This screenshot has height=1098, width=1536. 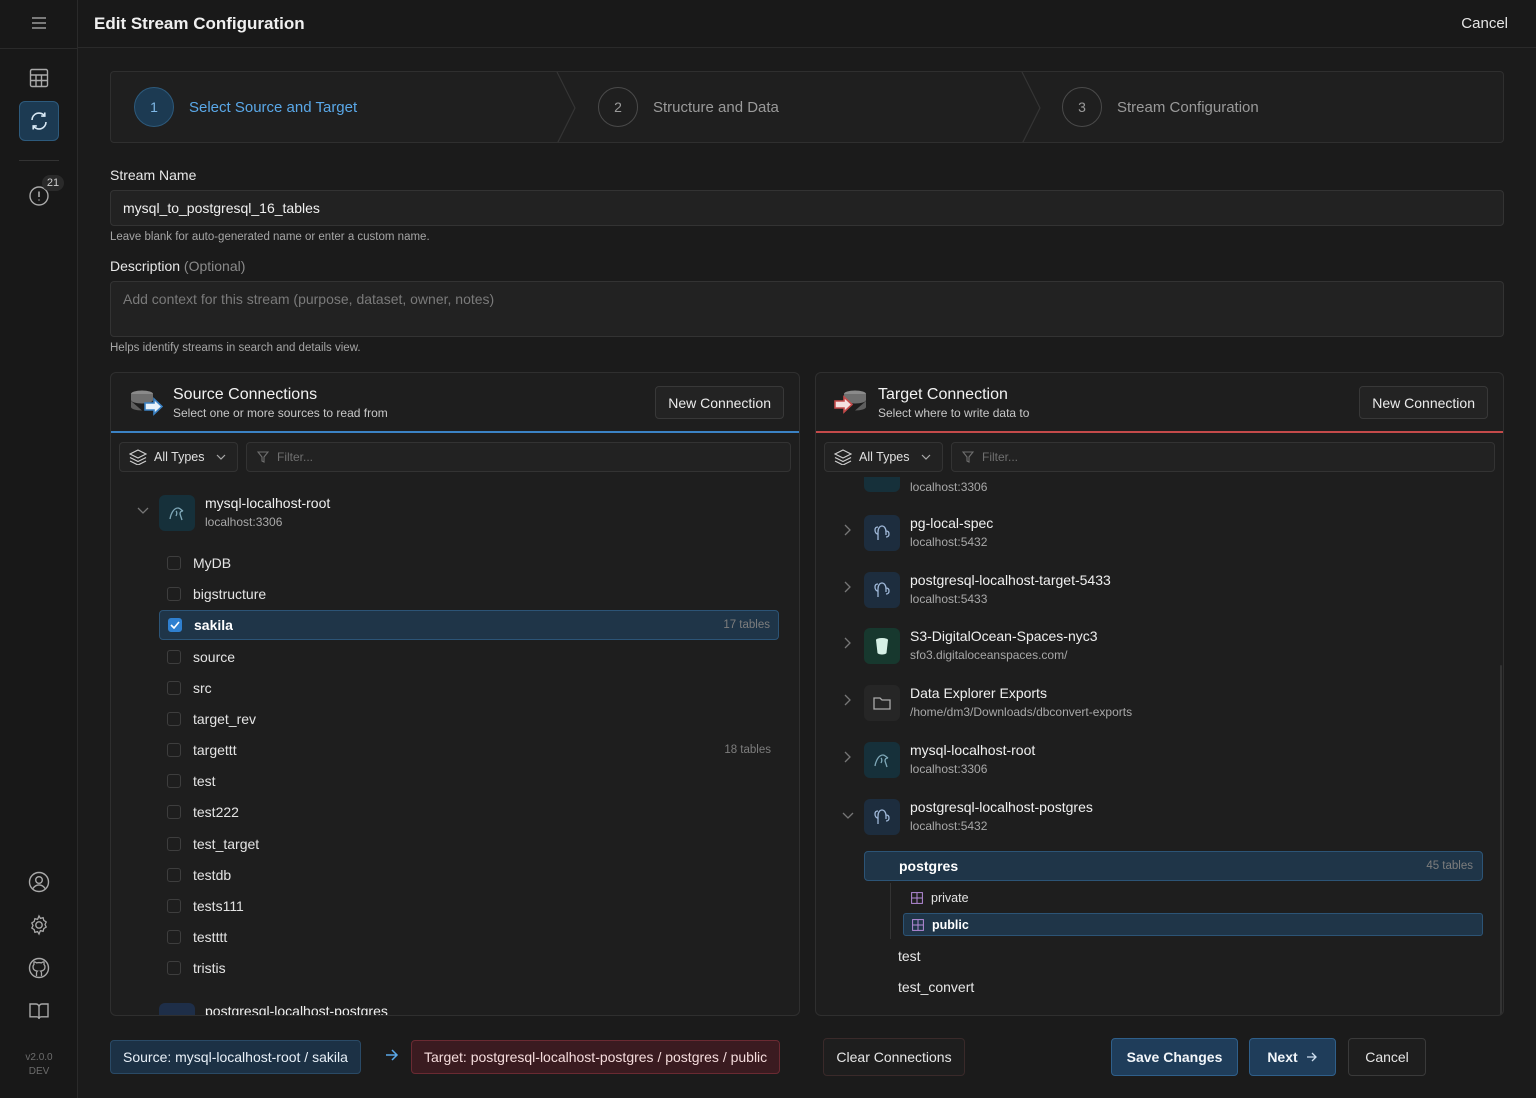 What do you see at coordinates (1423, 402) in the screenshot?
I see `target-new-connection-button: New Connection` at bounding box center [1423, 402].